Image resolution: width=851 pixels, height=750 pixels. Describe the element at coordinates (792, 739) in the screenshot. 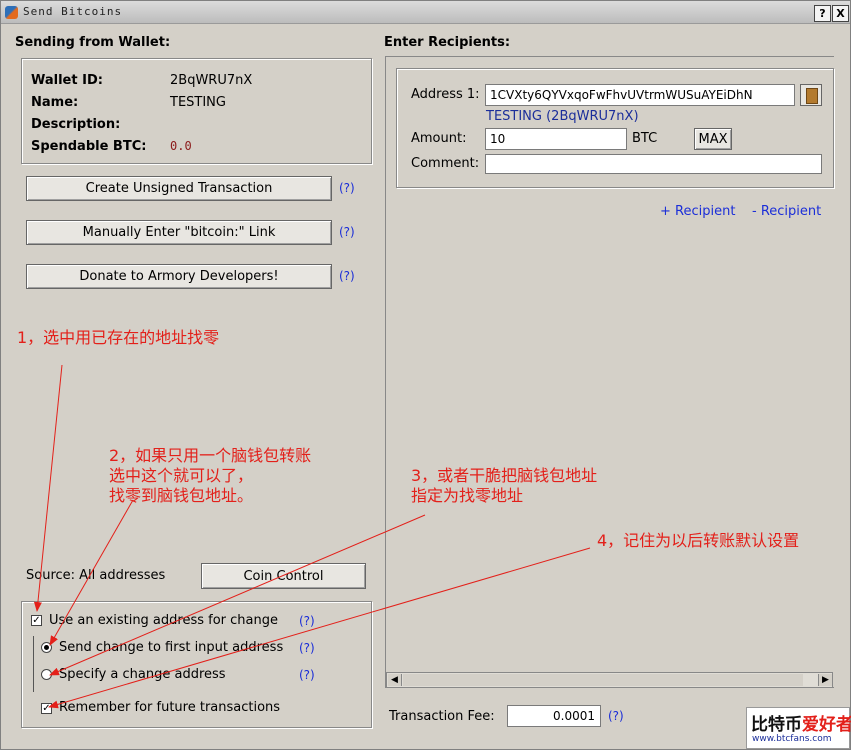

I see `watermark-url: www.btcfans.com` at that location.